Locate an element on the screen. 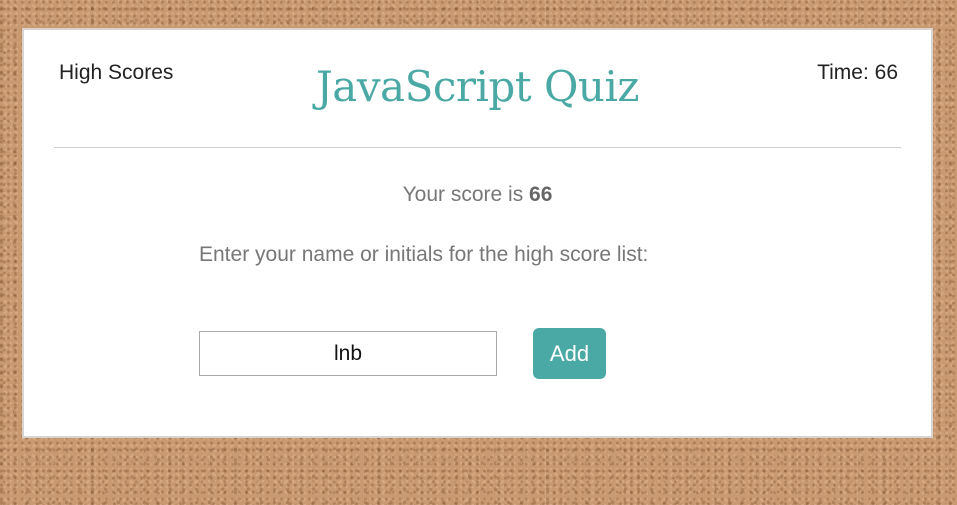 This screenshot has height=505, width=957. score-line: Your score is 66 is located at coordinates (477, 195).